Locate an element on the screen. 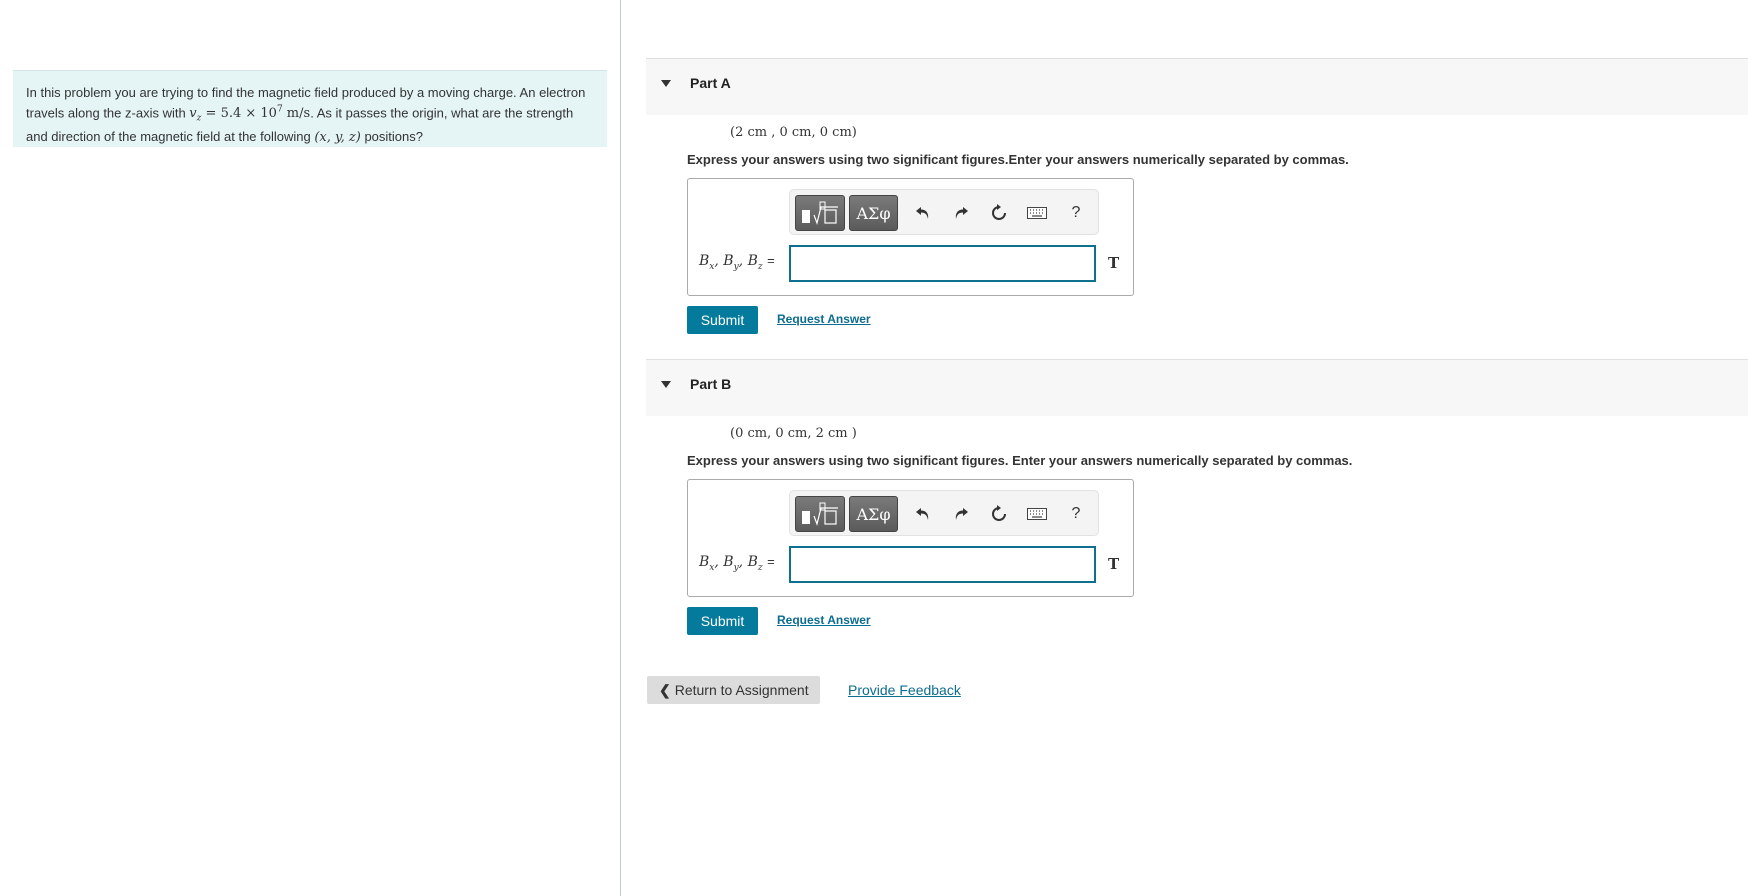 This screenshot has width=1748, height=896. part-b-answer-box: ΑΣφ ? Bx, By, Bz = T is located at coordinates (910, 538).